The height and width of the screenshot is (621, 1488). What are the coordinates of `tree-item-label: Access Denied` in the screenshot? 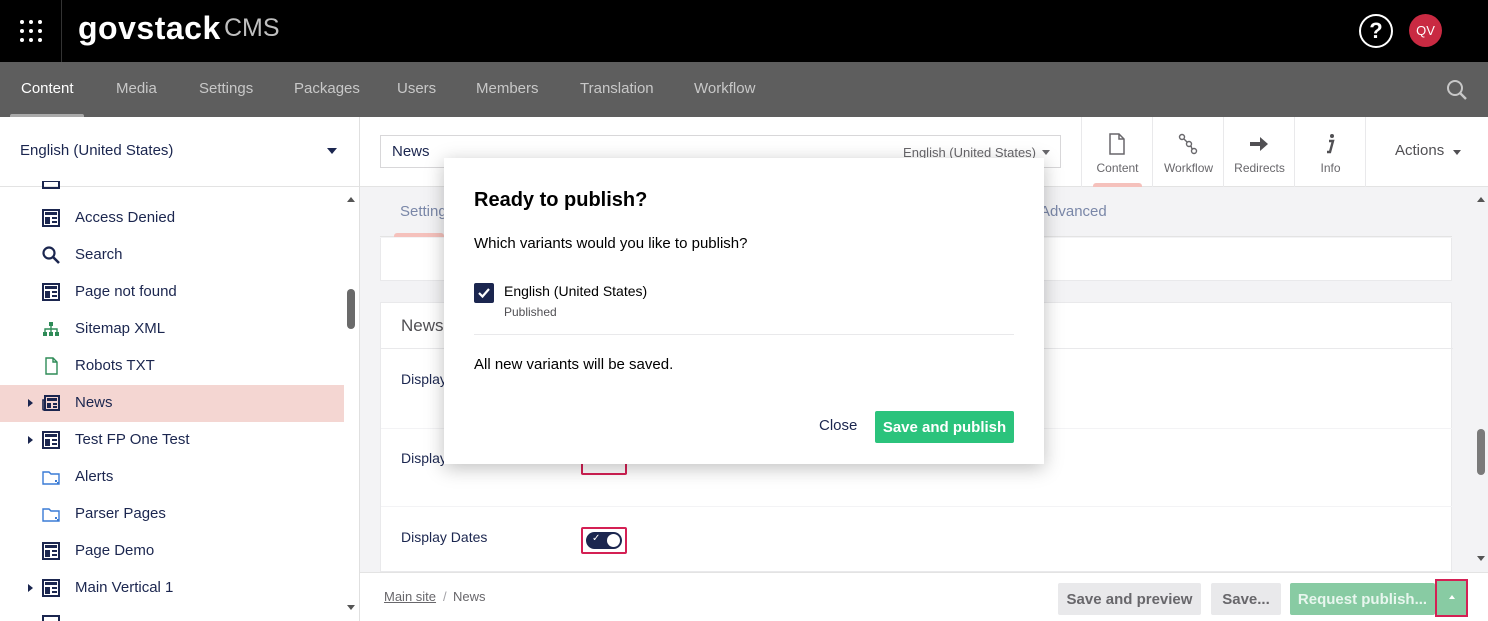 It's located at (125, 217).